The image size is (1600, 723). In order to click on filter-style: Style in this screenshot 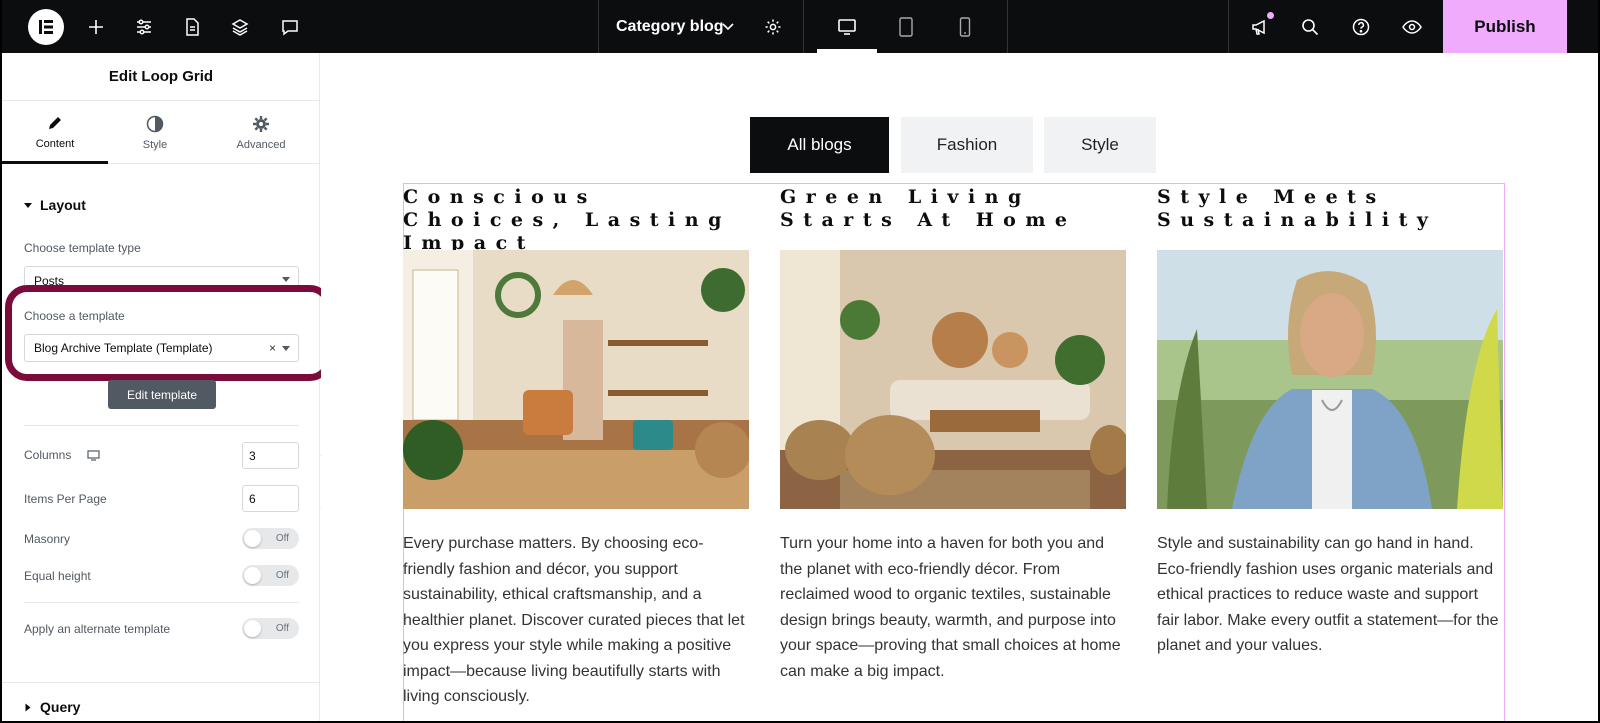, I will do `click(1100, 145)`.